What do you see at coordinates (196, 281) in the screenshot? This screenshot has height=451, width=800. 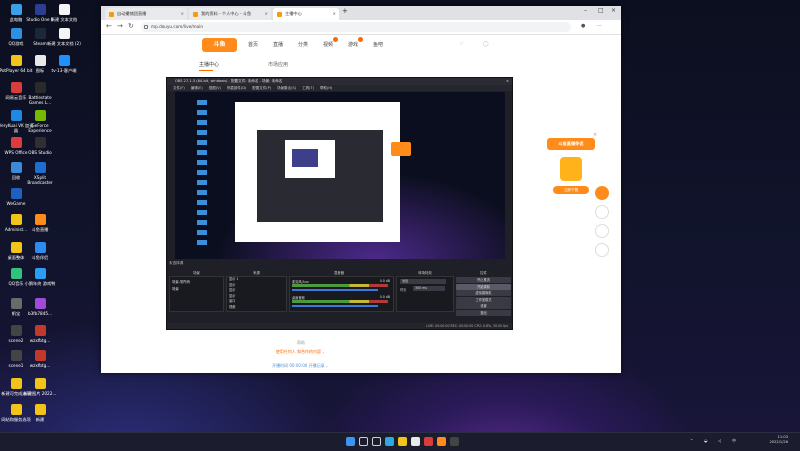 I see `scene-item: 场景-带所有` at bounding box center [196, 281].